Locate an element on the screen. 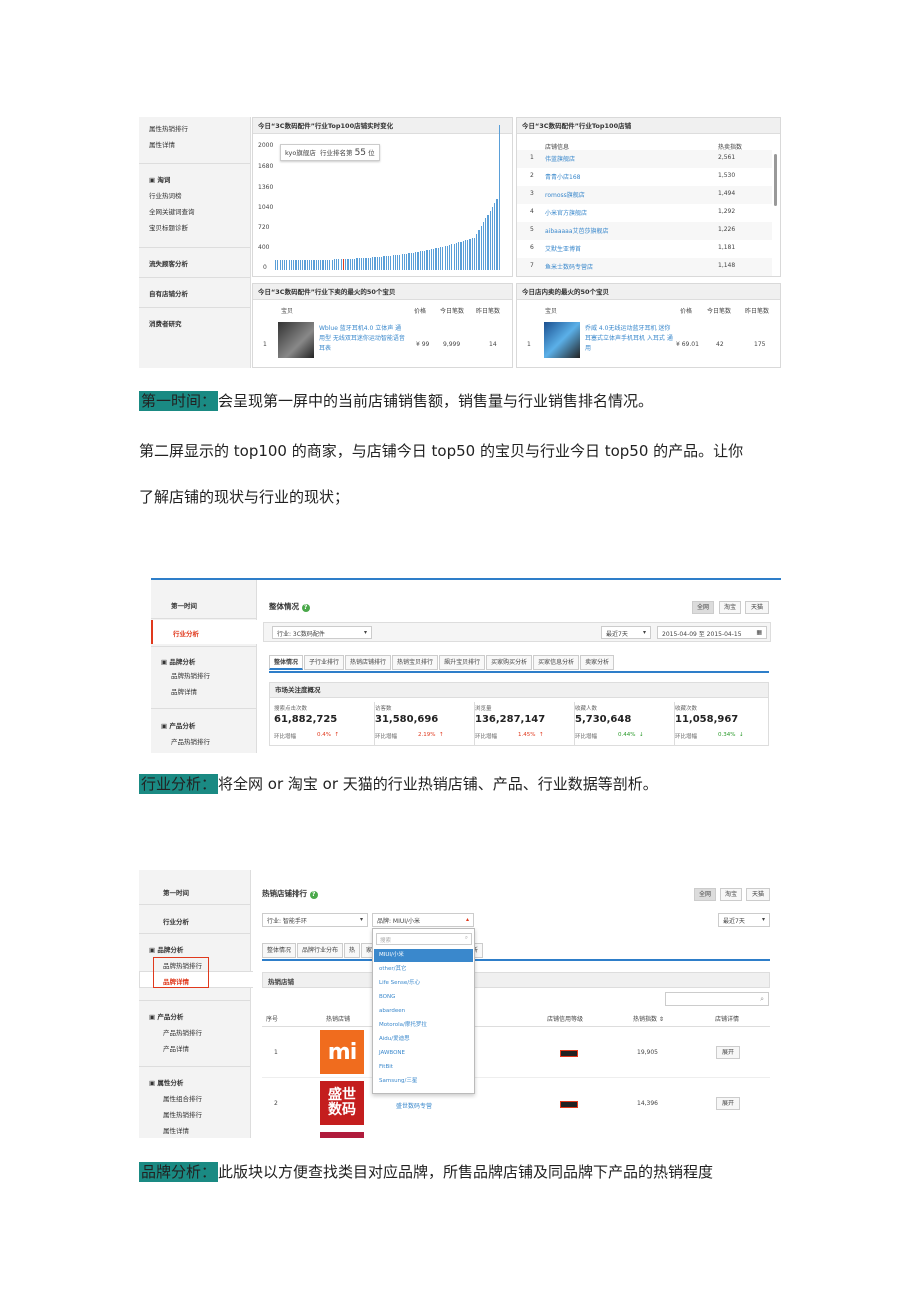 The width and height of the screenshot is (920, 1302). sidebar-item: 行业分析 is located at coordinates (176, 921).